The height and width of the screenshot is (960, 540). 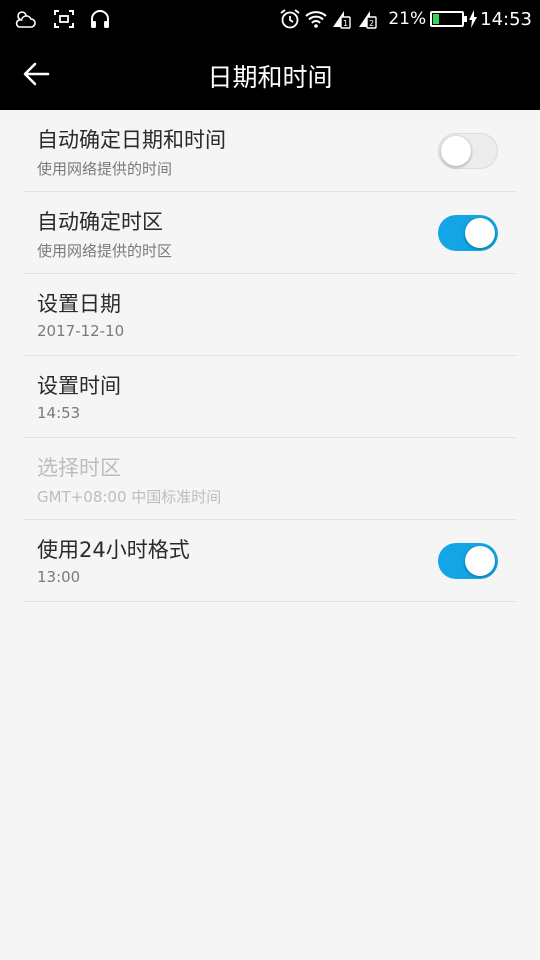 What do you see at coordinates (270, 151) in the screenshot?
I see `setting-auto-date-time: 自动确定日期和时间 使用网络提供的时间` at bounding box center [270, 151].